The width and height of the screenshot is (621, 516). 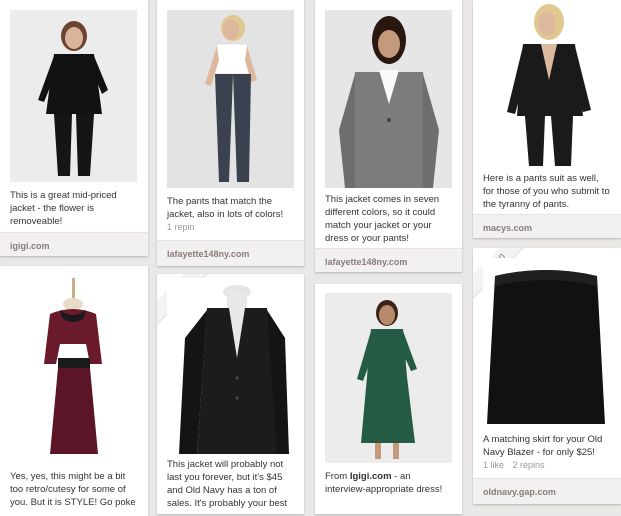 I want to click on pin-stats: 1 like 2 repins, so click(x=547, y=465).